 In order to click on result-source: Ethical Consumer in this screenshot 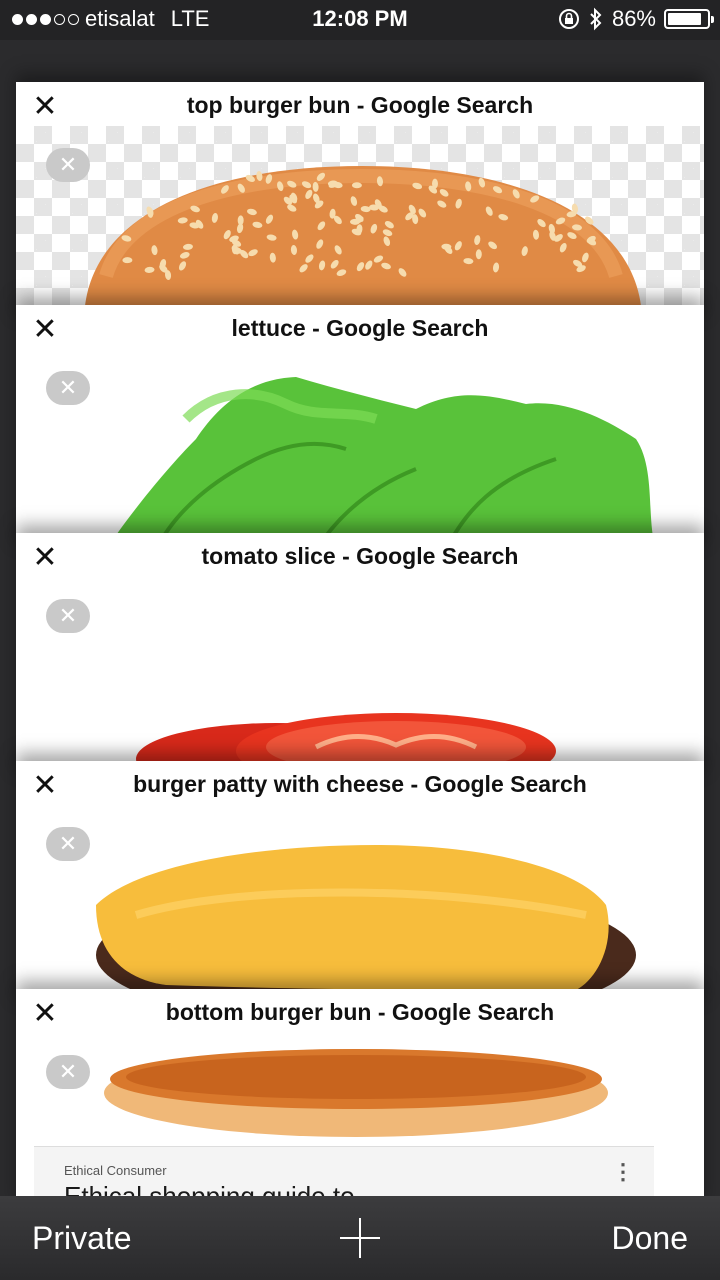, I will do `click(115, 1170)`.